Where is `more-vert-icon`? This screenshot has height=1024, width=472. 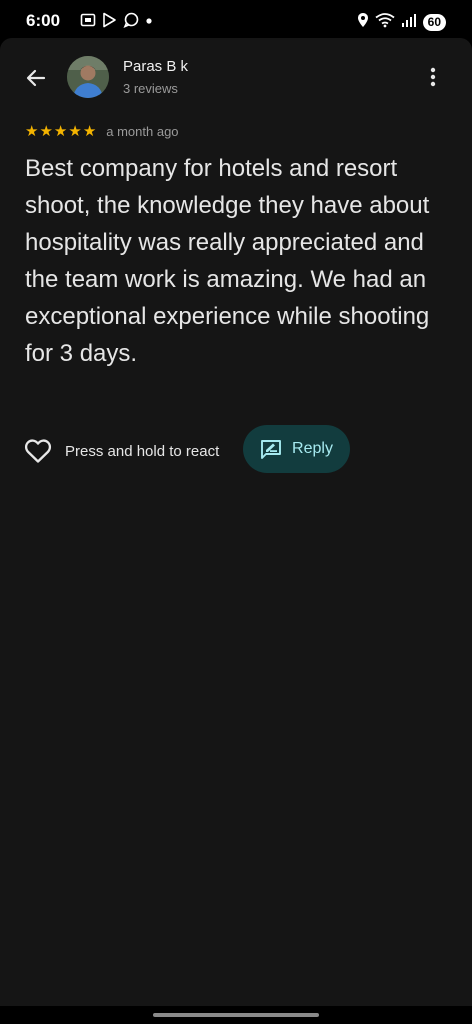
more-vert-icon is located at coordinates (433, 77).